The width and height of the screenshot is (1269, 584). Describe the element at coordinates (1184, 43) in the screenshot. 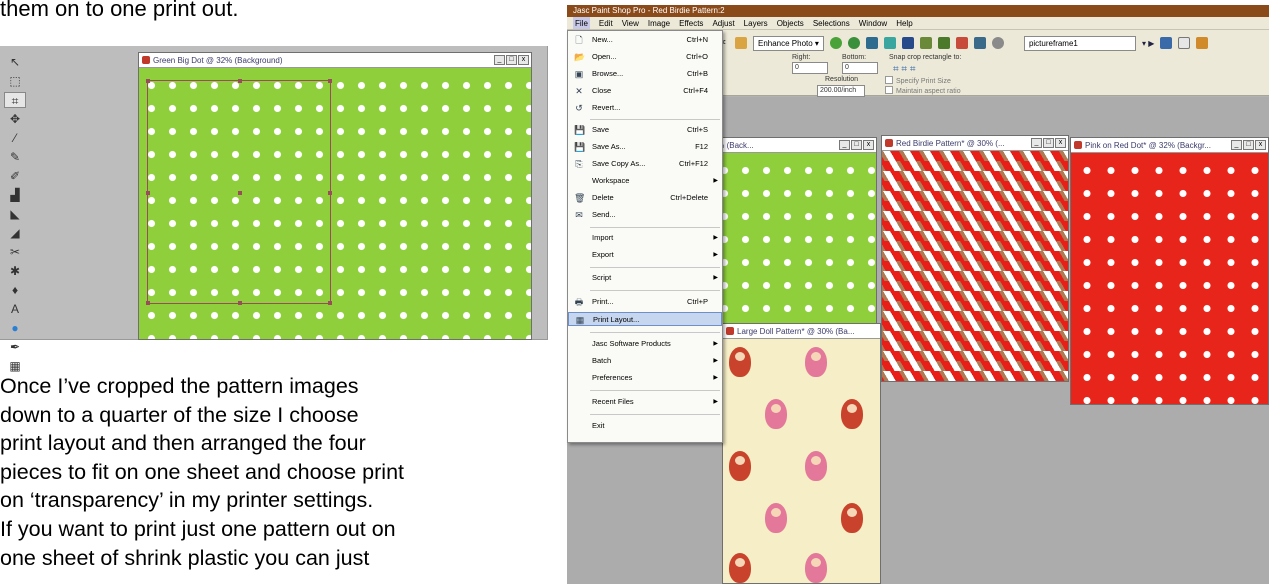

I see `apply-icon` at that location.